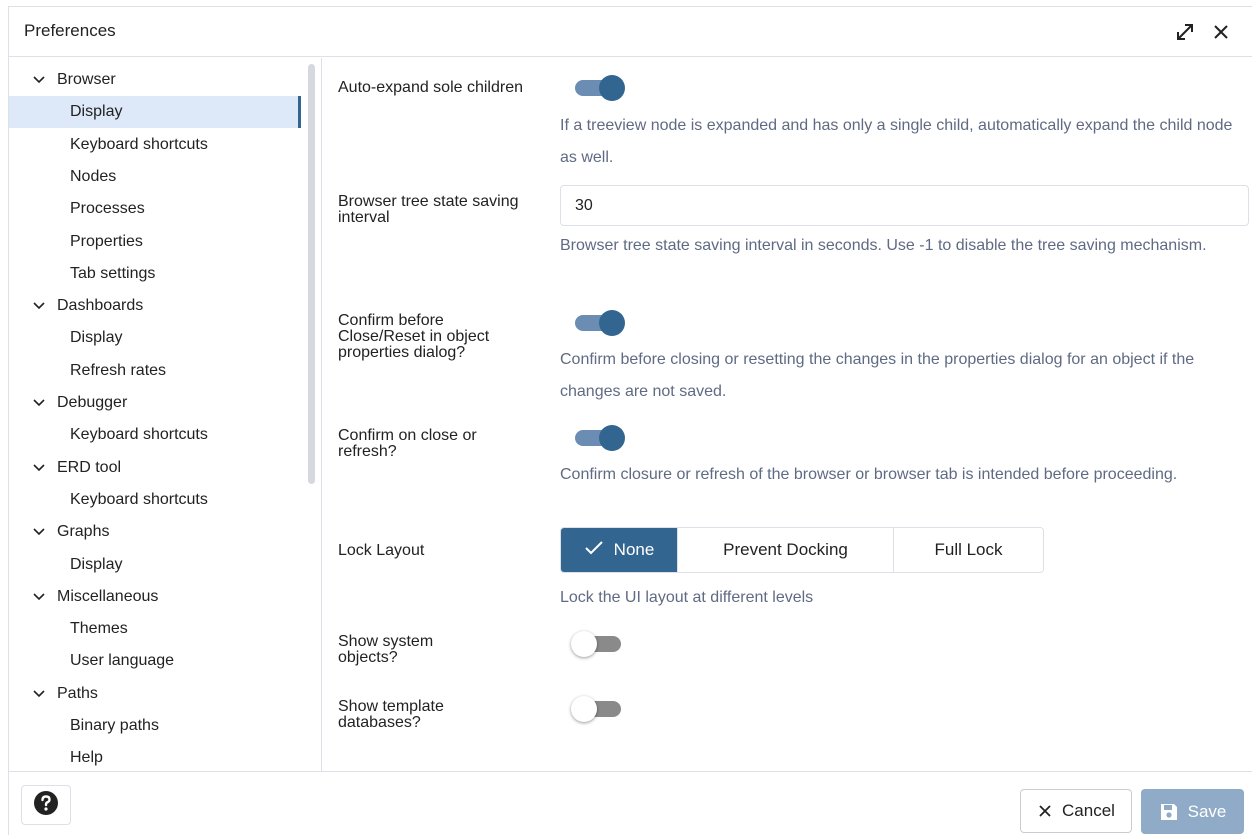  Describe the element at coordinates (114, 725) in the screenshot. I see `tree-item-label: Binary paths` at that location.